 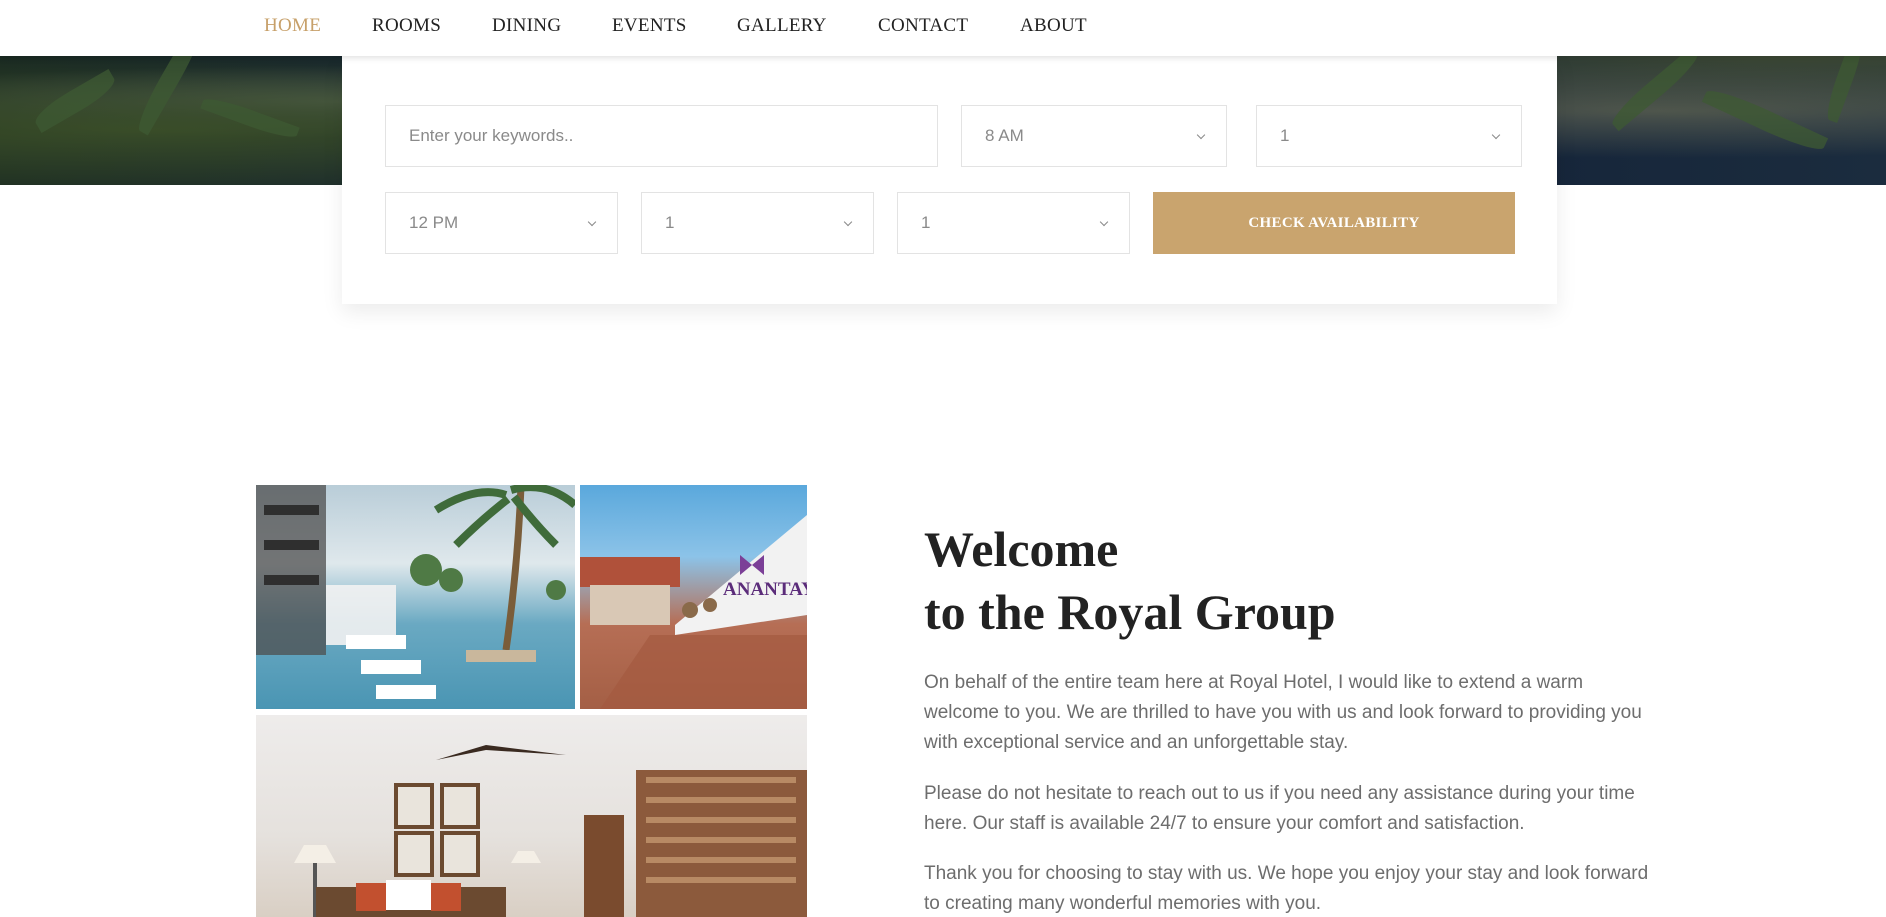 What do you see at coordinates (501, 223) in the screenshot?
I see `check-out-time-select: 12 PM` at bounding box center [501, 223].